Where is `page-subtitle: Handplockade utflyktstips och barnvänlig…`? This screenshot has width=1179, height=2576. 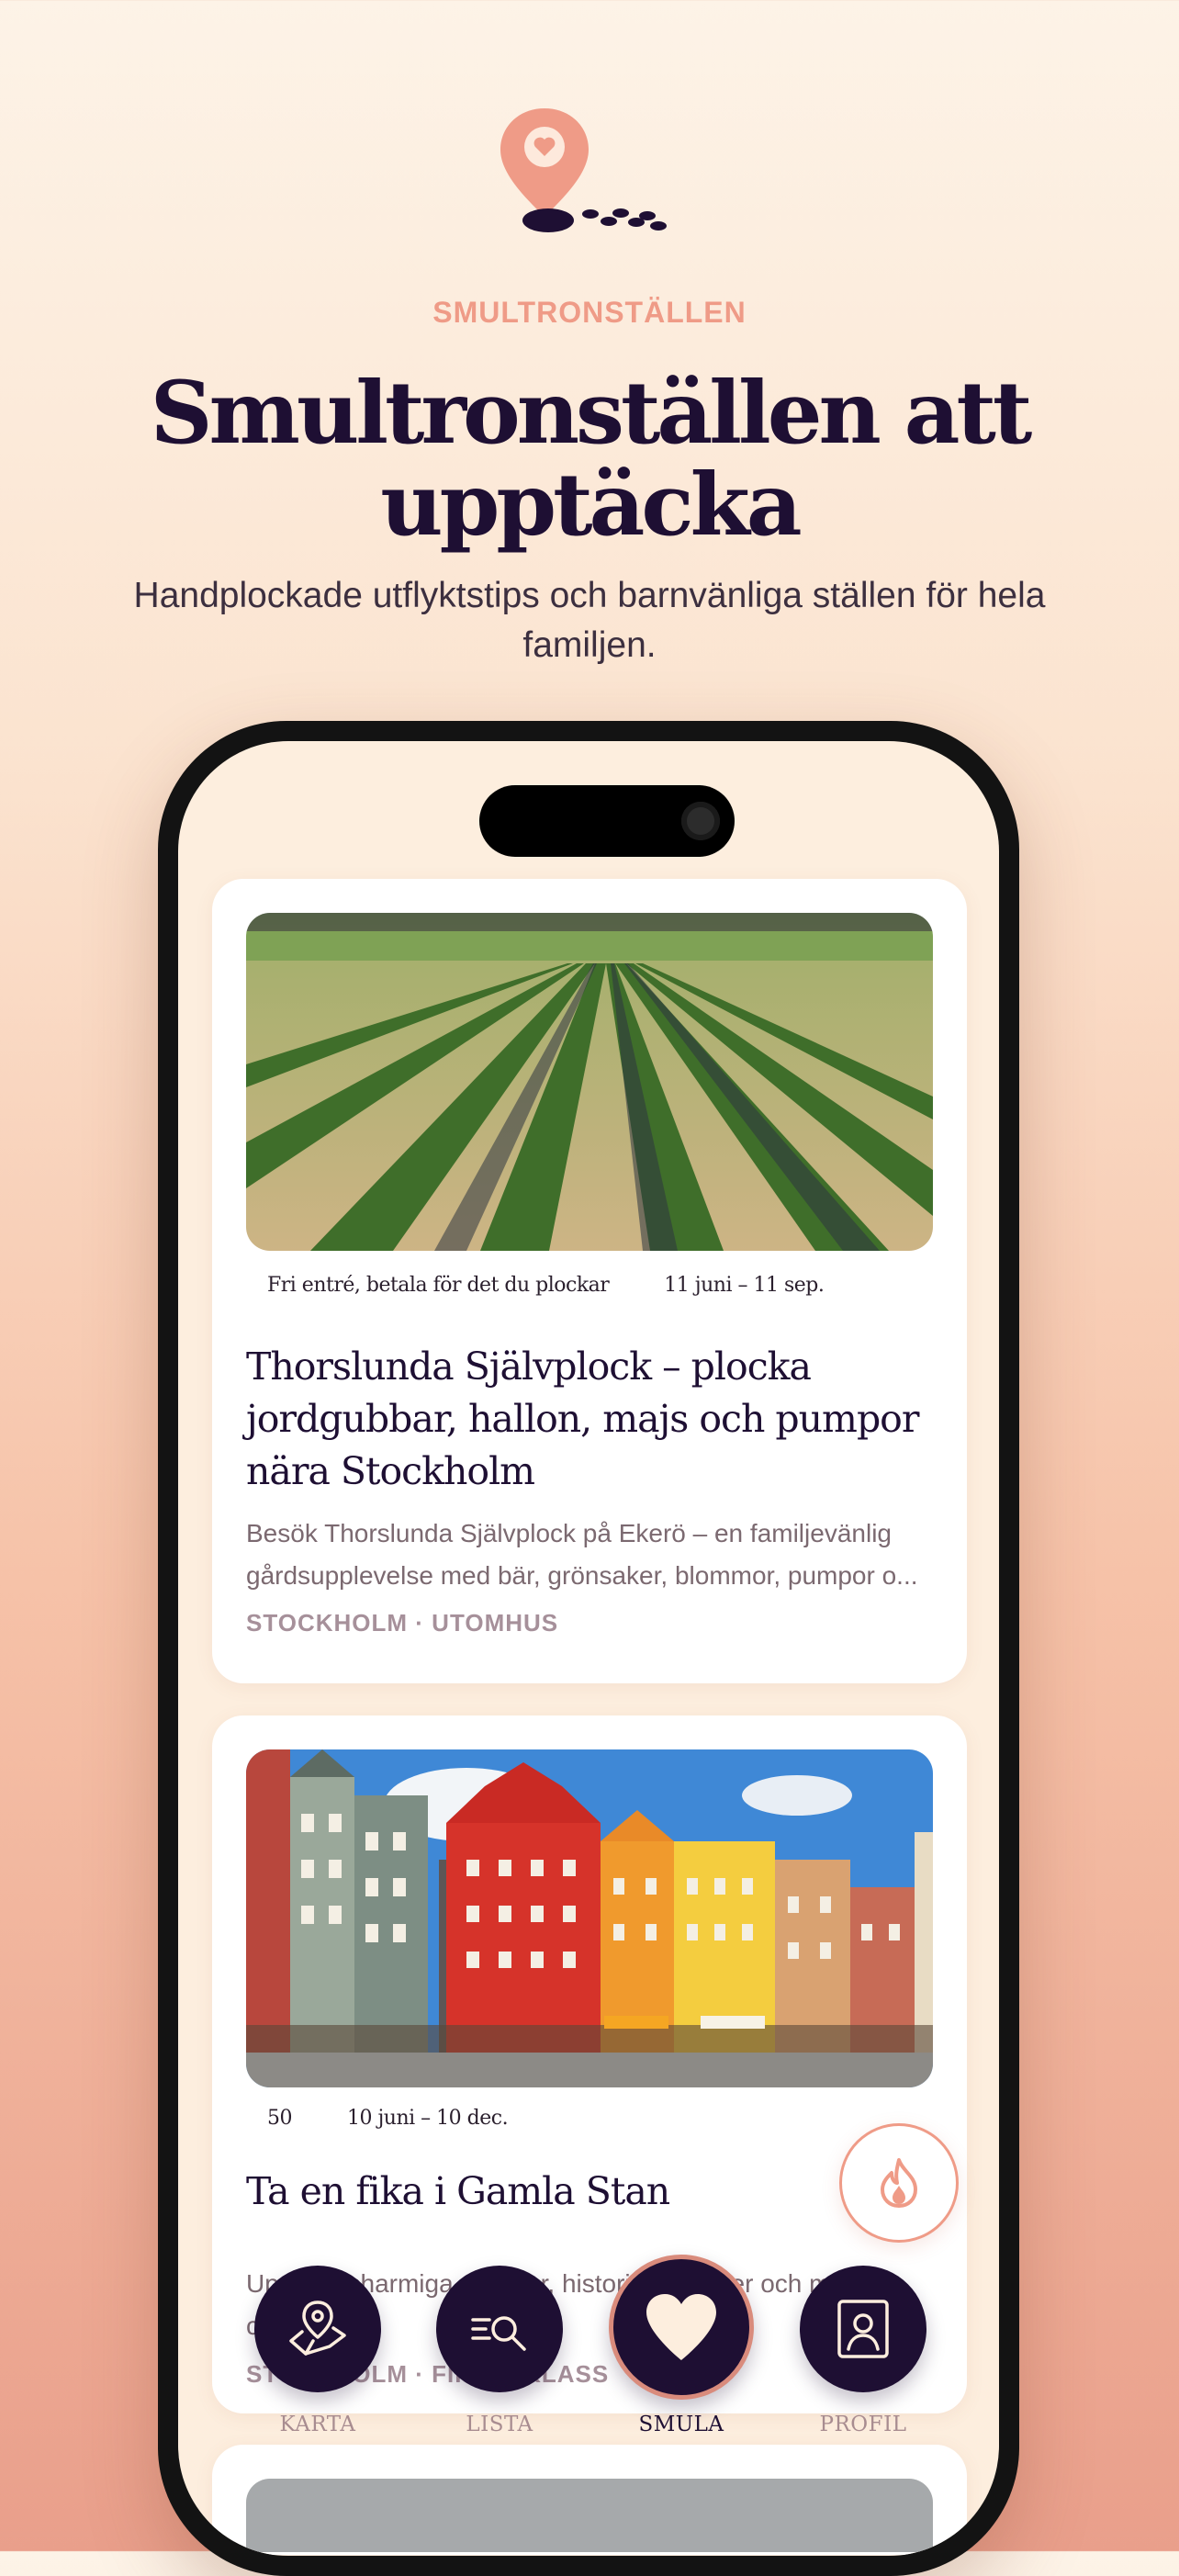 page-subtitle: Handplockade utflyktstips och barnvänlig… is located at coordinates (589, 620).